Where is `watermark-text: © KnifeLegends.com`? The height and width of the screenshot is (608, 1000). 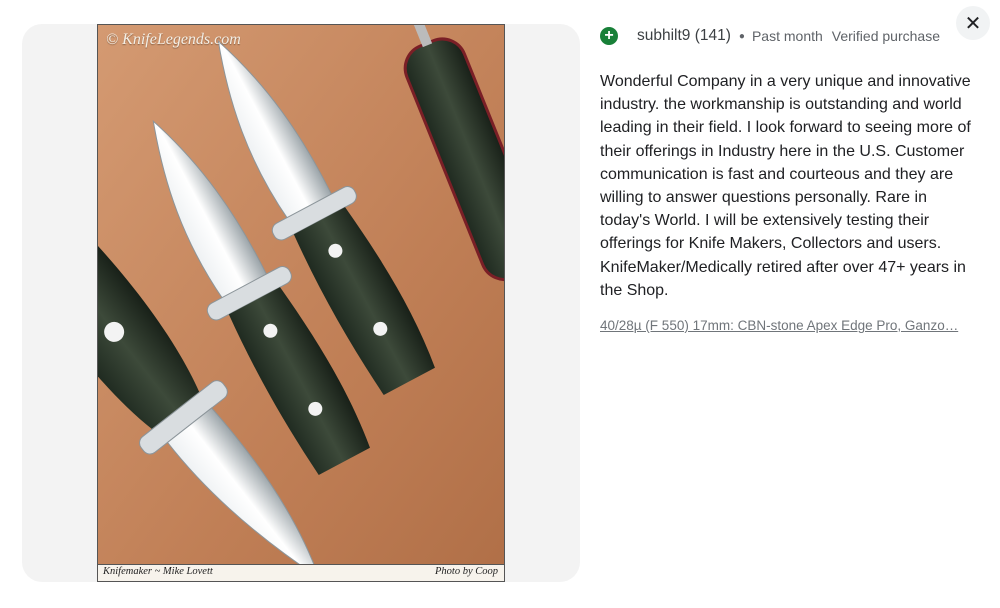 watermark-text: © KnifeLegends.com is located at coordinates (173, 39).